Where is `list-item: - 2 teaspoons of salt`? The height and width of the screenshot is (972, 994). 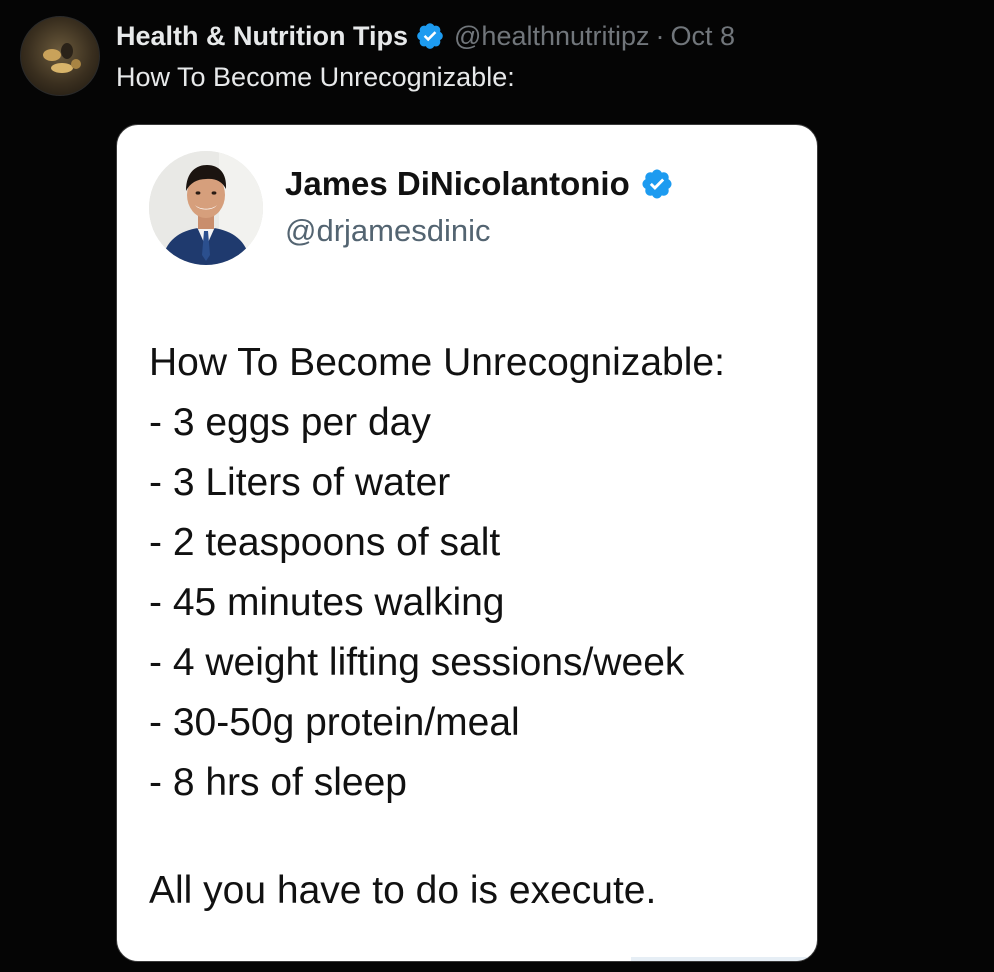
list-item: - 2 teaspoons of salt is located at coordinates (325, 542).